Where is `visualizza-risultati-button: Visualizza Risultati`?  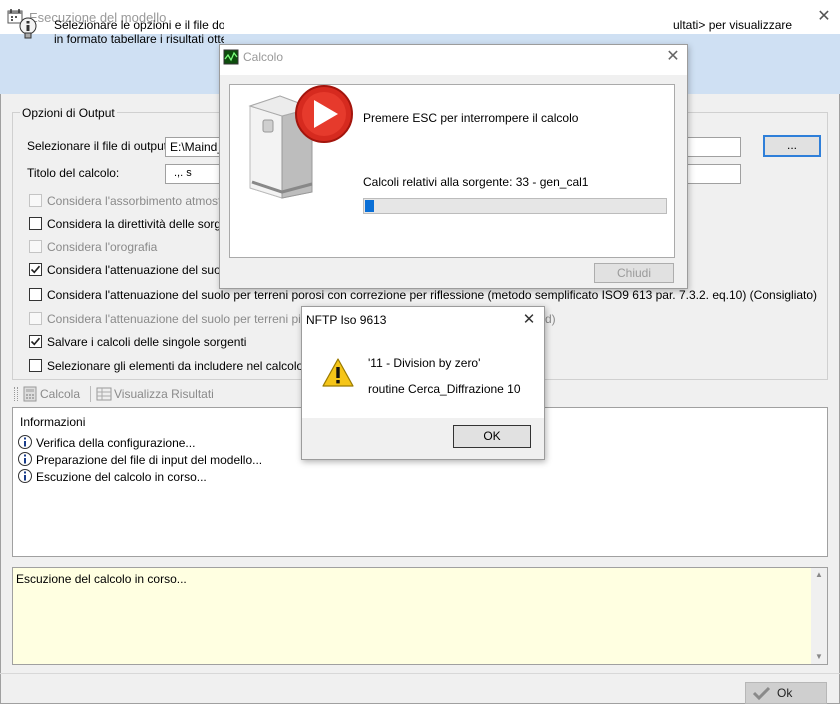
visualizza-risultati-button: Visualizza Risultati is located at coordinates (164, 394).